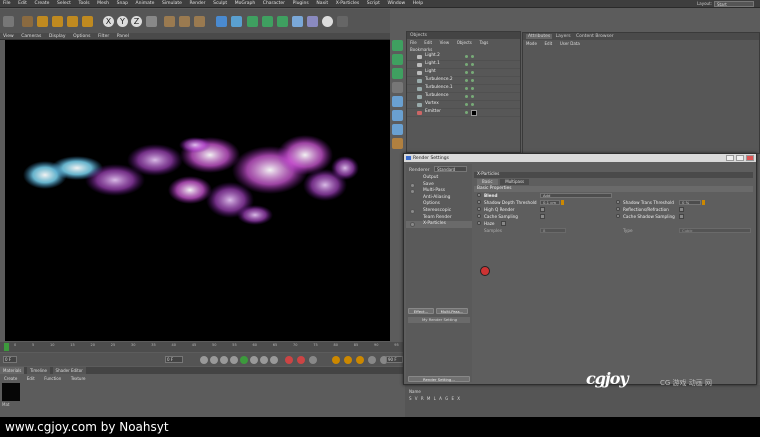 This screenshot has width=760, height=437. Describe the element at coordinates (214, 360) in the screenshot. I see `previous-key-icon` at that location.